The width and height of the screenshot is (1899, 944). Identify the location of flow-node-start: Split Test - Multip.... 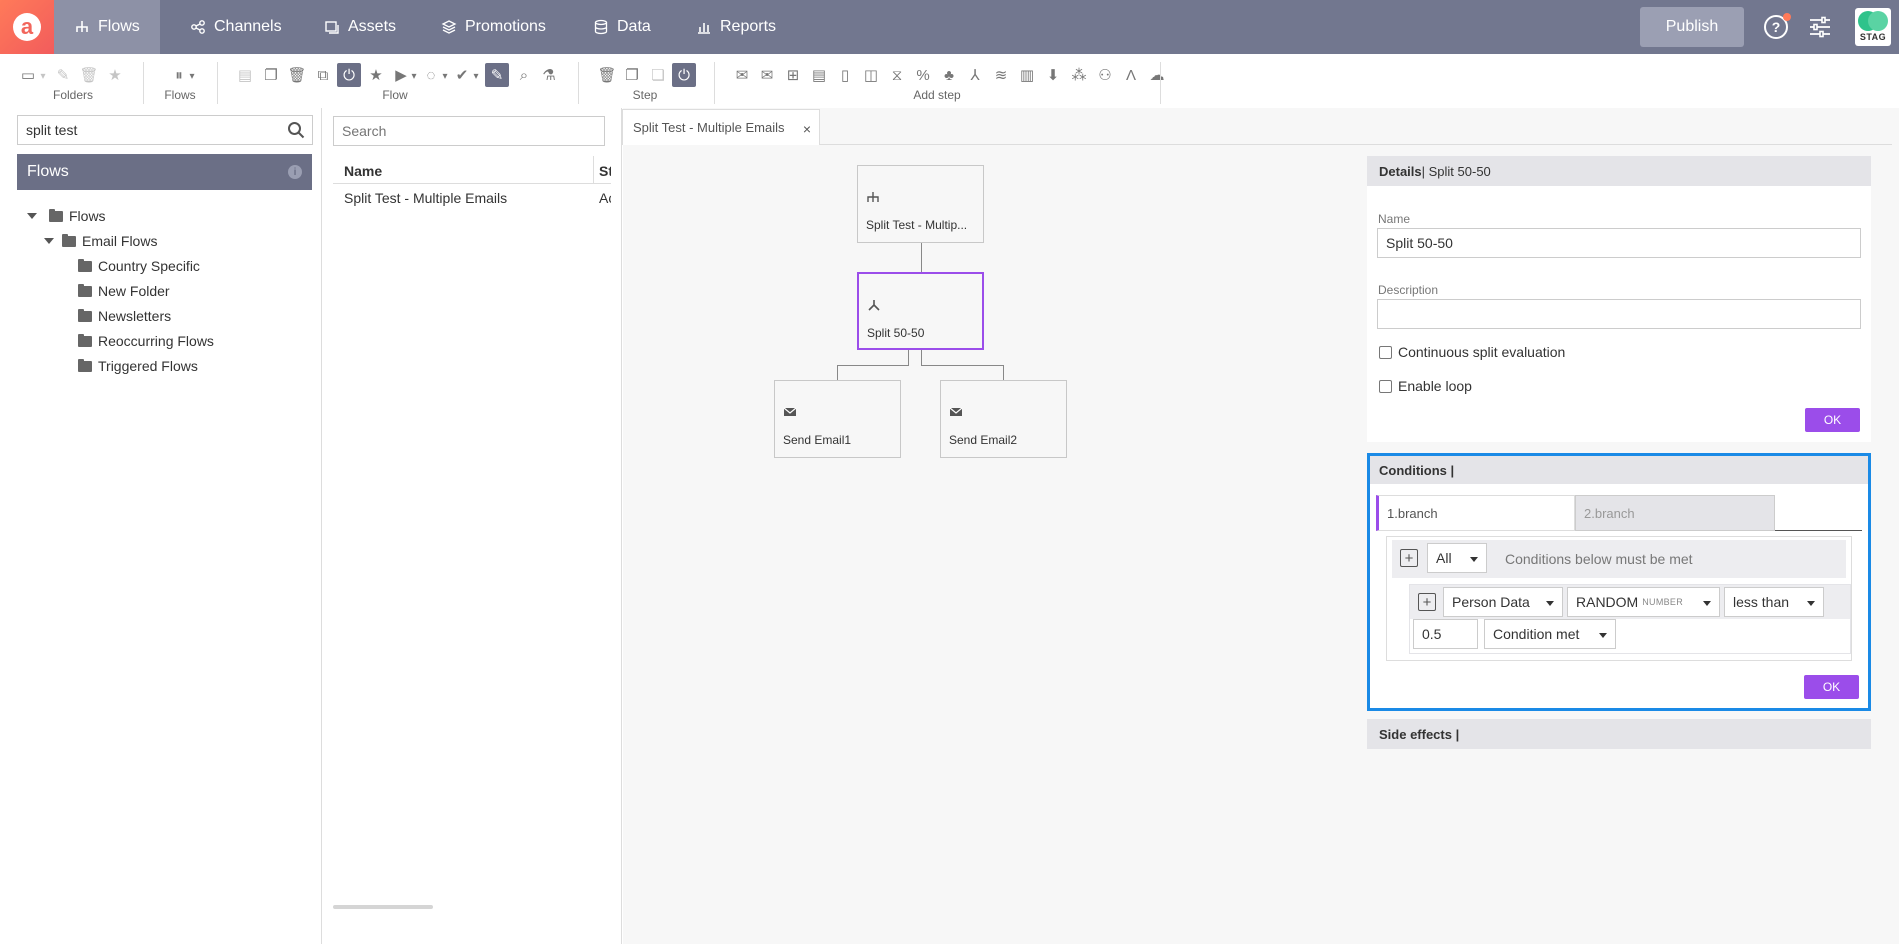
(920, 204).